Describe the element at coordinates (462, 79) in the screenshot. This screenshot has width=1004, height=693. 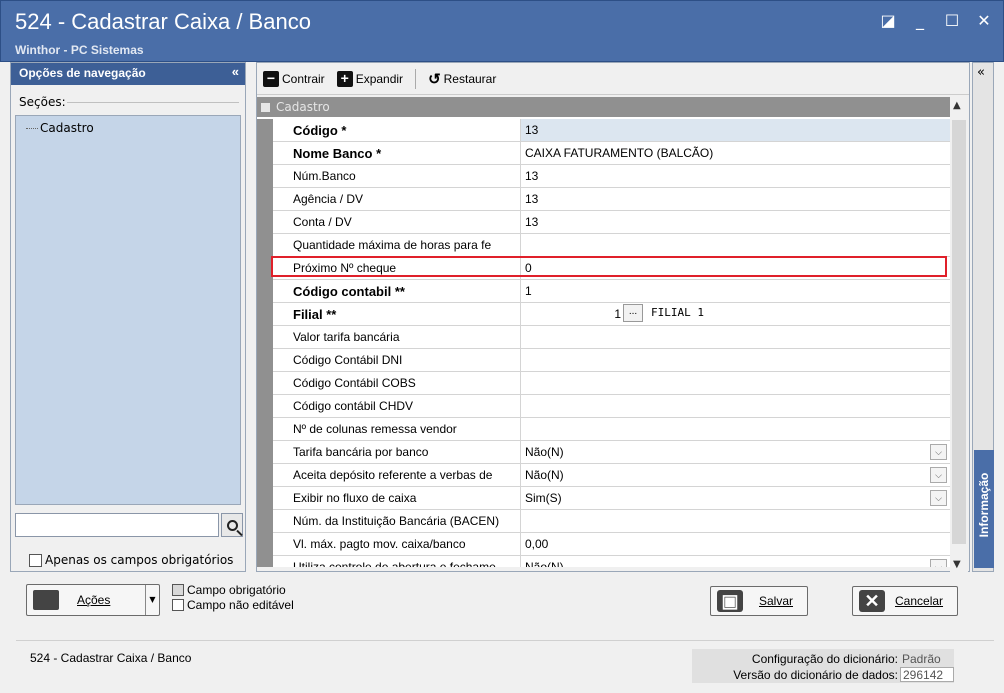
I see `restore-button: ↺ Restaurar` at that location.